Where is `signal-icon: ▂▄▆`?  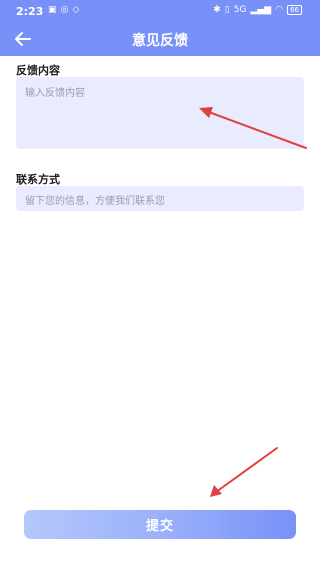 signal-icon: ▂▄▆ is located at coordinates (261, 10).